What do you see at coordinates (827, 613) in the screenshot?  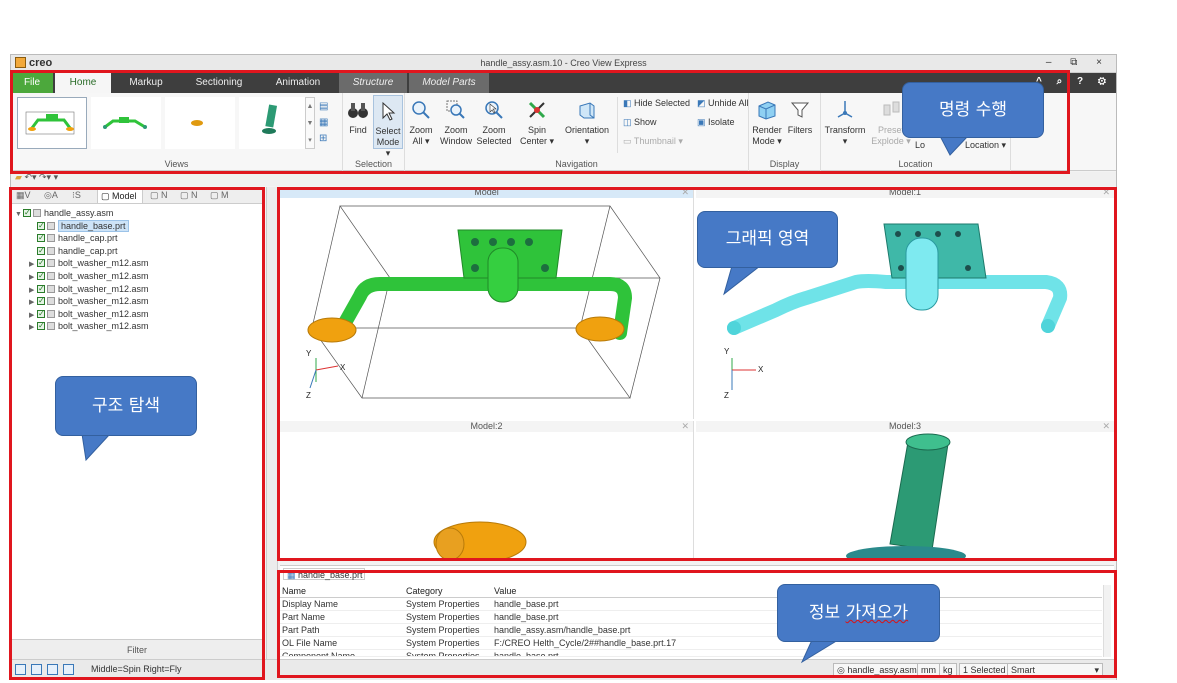 I see `callout-info-text: 정보` at bounding box center [827, 613].